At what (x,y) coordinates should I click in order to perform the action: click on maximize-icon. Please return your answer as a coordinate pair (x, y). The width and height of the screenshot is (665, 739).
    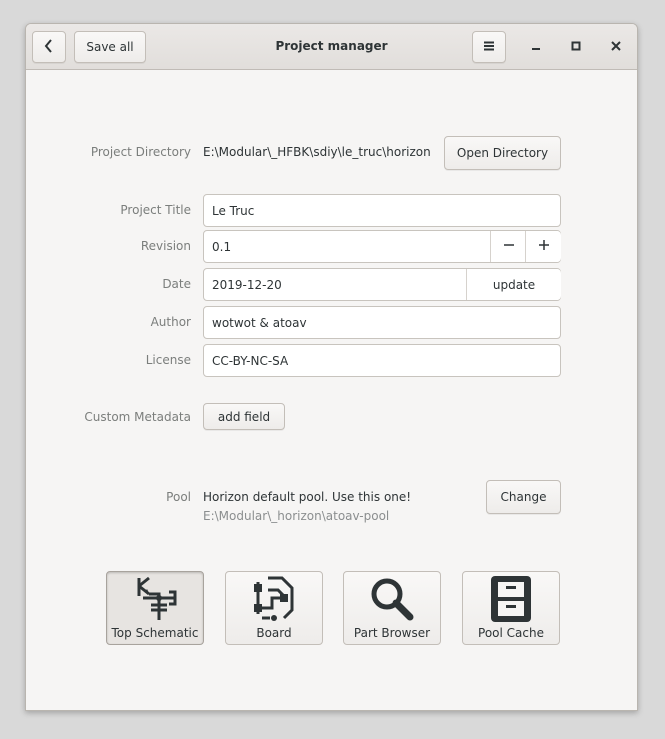
    Looking at the image, I should click on (576, 47).